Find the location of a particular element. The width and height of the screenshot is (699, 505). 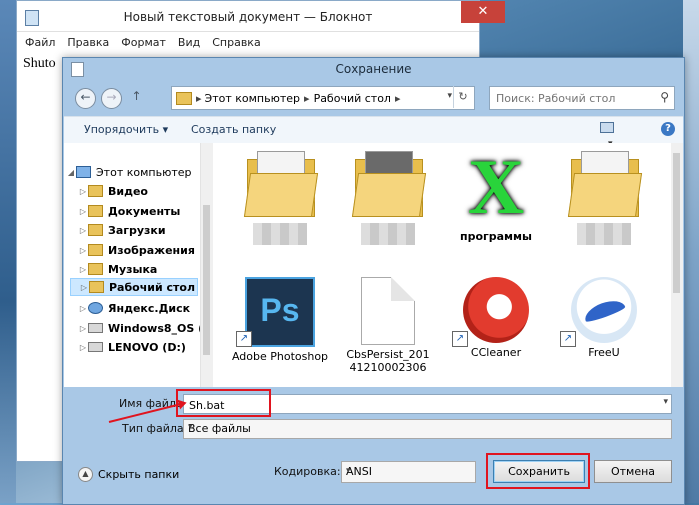

file-item: Ps ↗ Adobe Photoshop is located at coordinates (280, 316).